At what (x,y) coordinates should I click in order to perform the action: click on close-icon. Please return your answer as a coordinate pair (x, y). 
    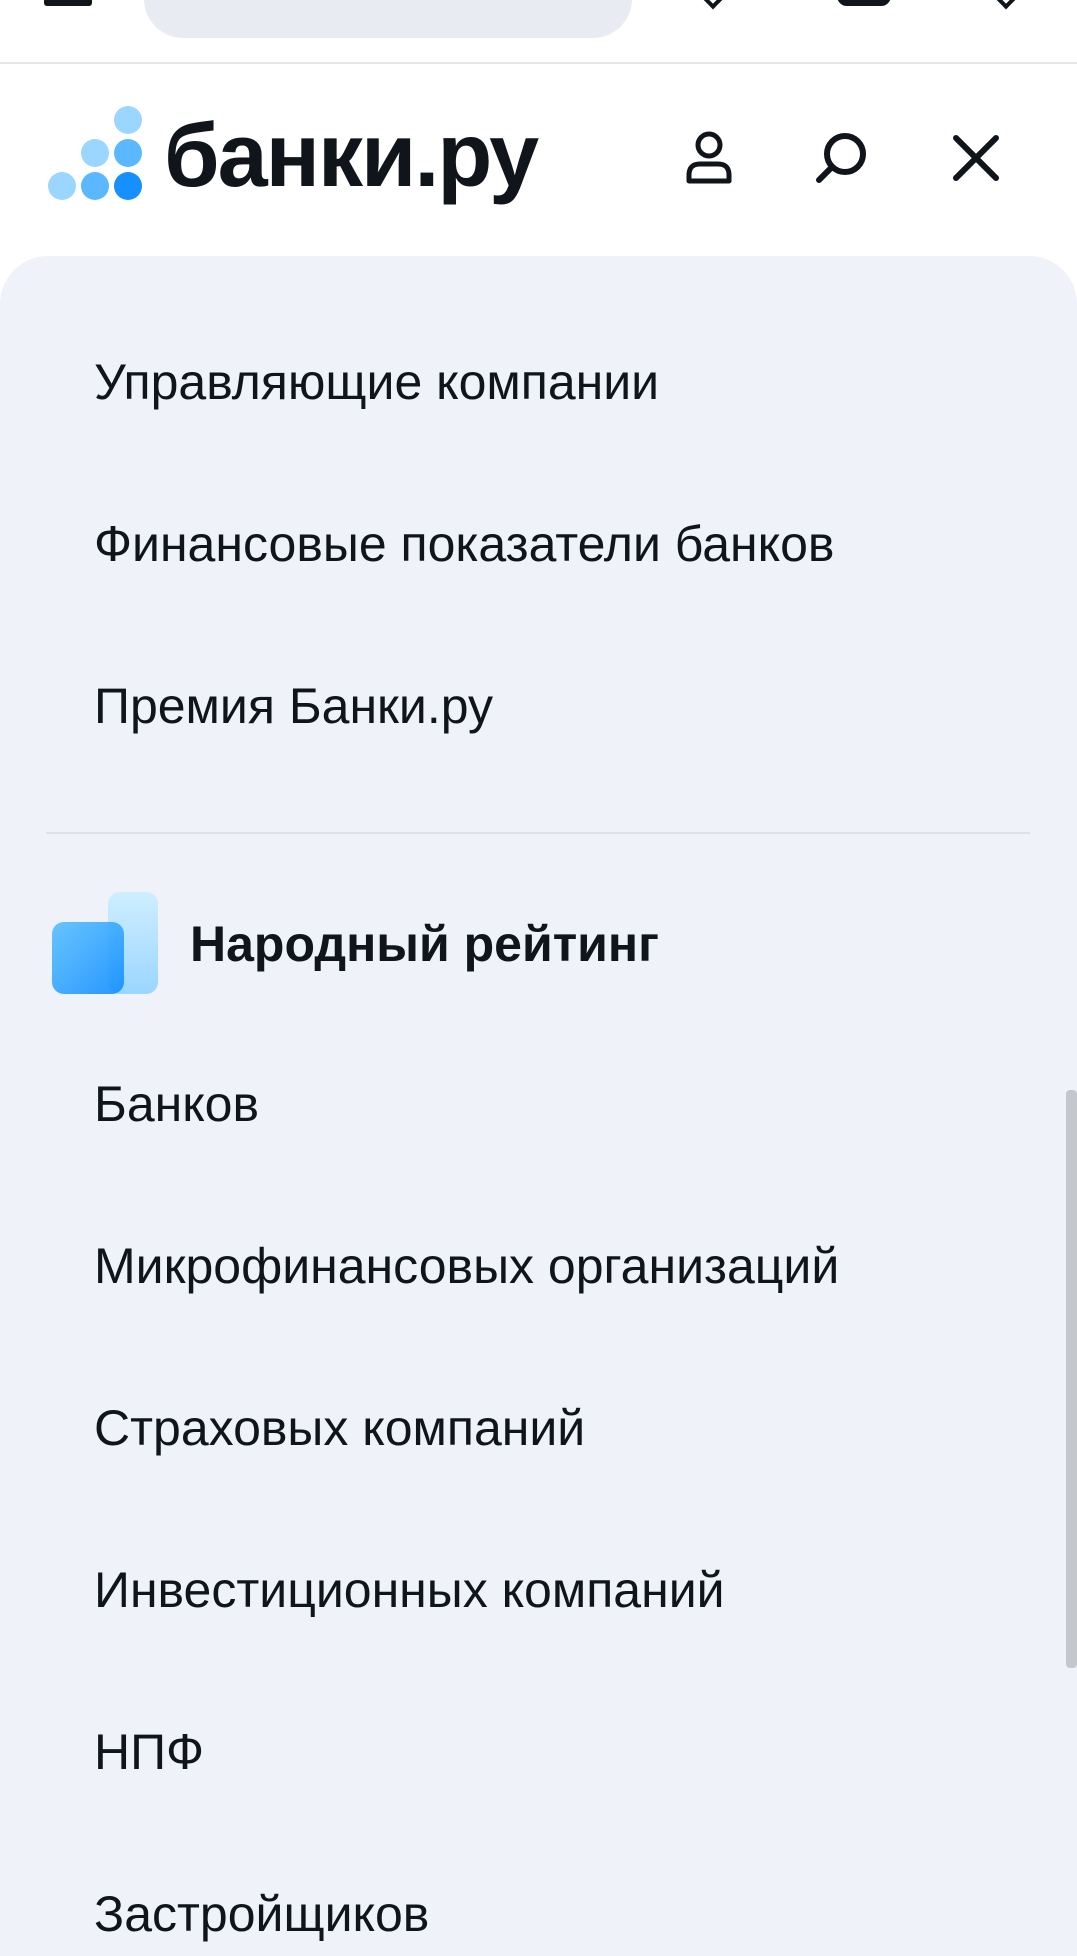
    Looking at the image, I should click on (976, 158).